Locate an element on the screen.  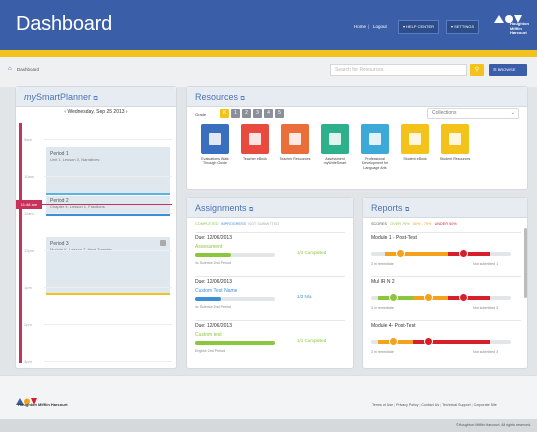
footer-link: Contact Us is located at coordinates (430, 405).